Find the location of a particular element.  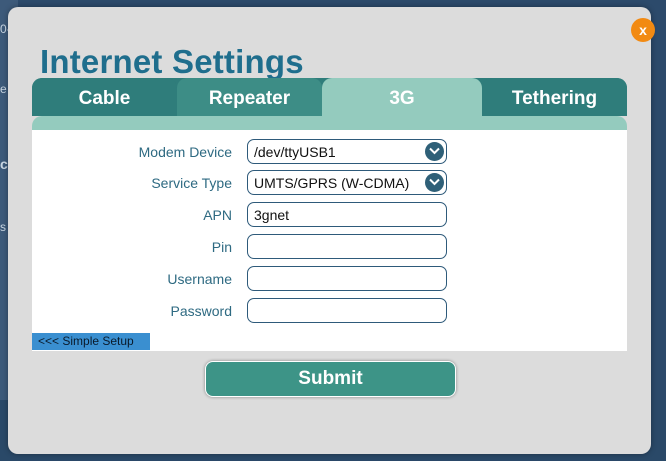

pin-input is located at coordinates (347, 246).